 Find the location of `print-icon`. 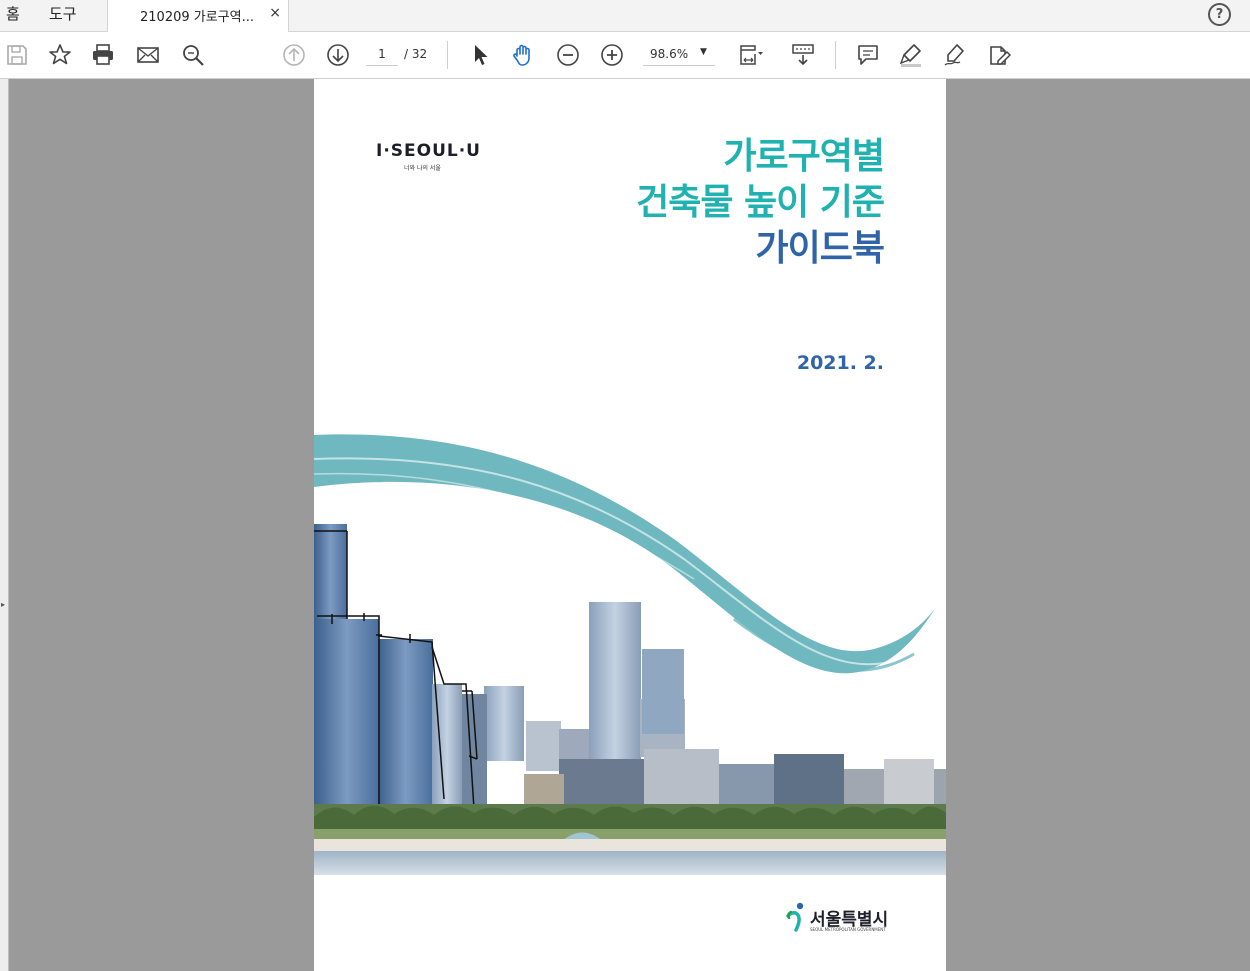

print-icon is located at coordinates (103, 55).